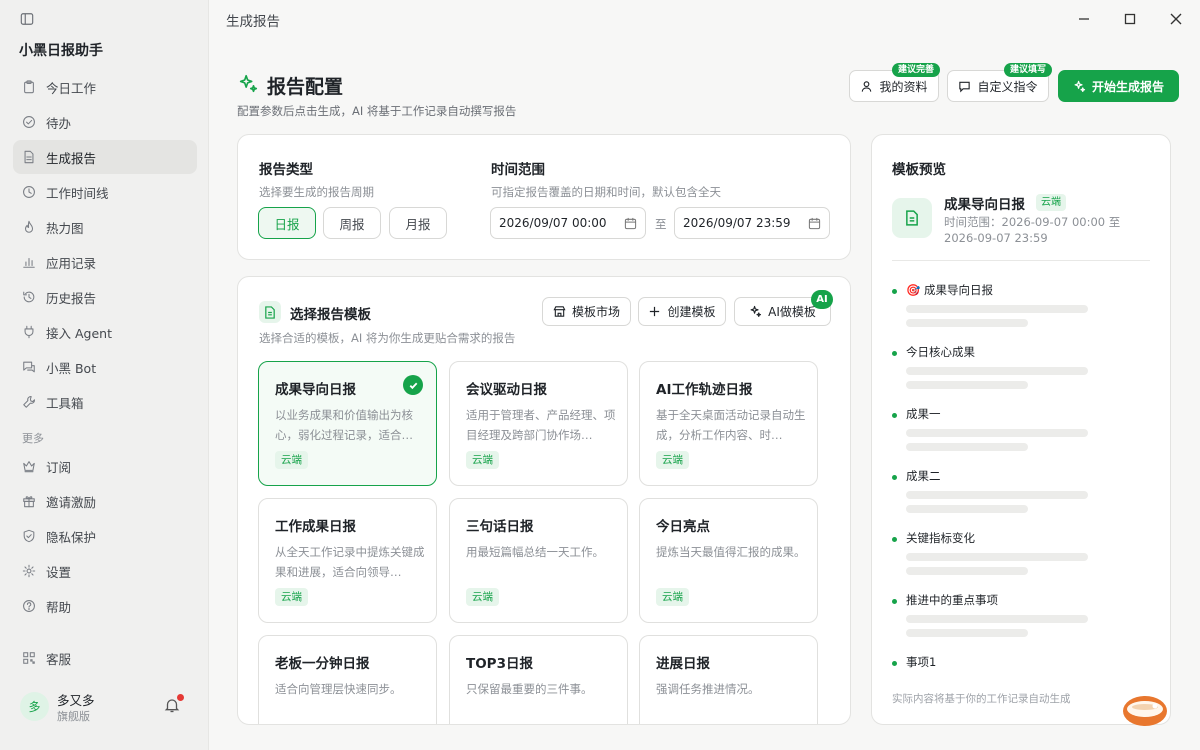 This screenshot has height=750, width=1200. I want to click on create-template-button: 创建模板, so click(682, 311).